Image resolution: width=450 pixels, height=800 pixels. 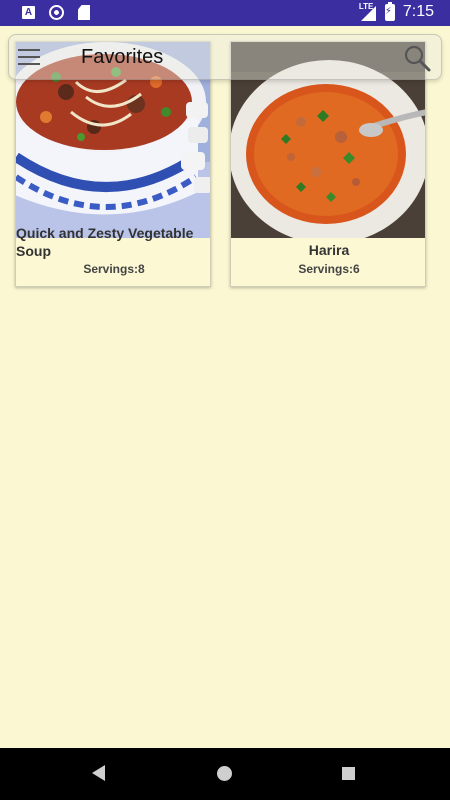 I want to click on hamburger-menu-icon, so click(x=30, y=57).